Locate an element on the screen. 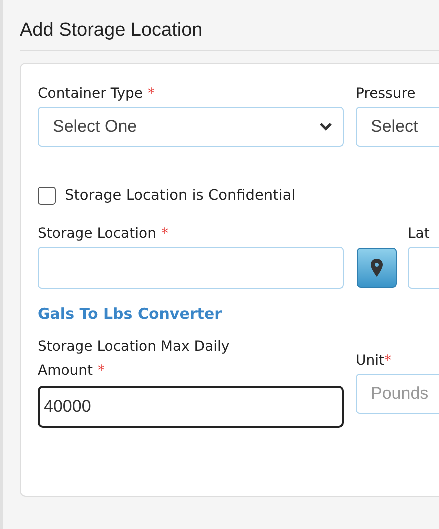 This screenshot has width=439, height=529. field-label: Lat is located at coordinates (419, 234).